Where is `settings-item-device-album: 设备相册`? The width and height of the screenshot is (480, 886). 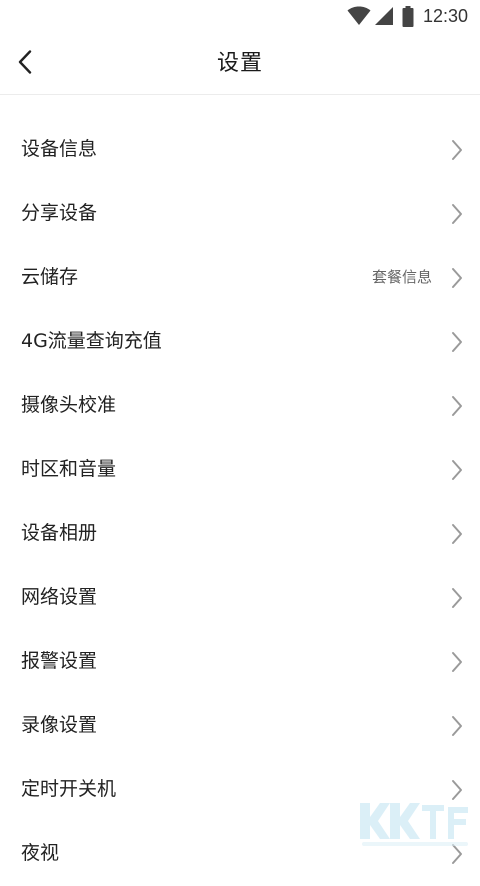 settings-item-device-album: 设备相册 is located at coordinates (240, 534).